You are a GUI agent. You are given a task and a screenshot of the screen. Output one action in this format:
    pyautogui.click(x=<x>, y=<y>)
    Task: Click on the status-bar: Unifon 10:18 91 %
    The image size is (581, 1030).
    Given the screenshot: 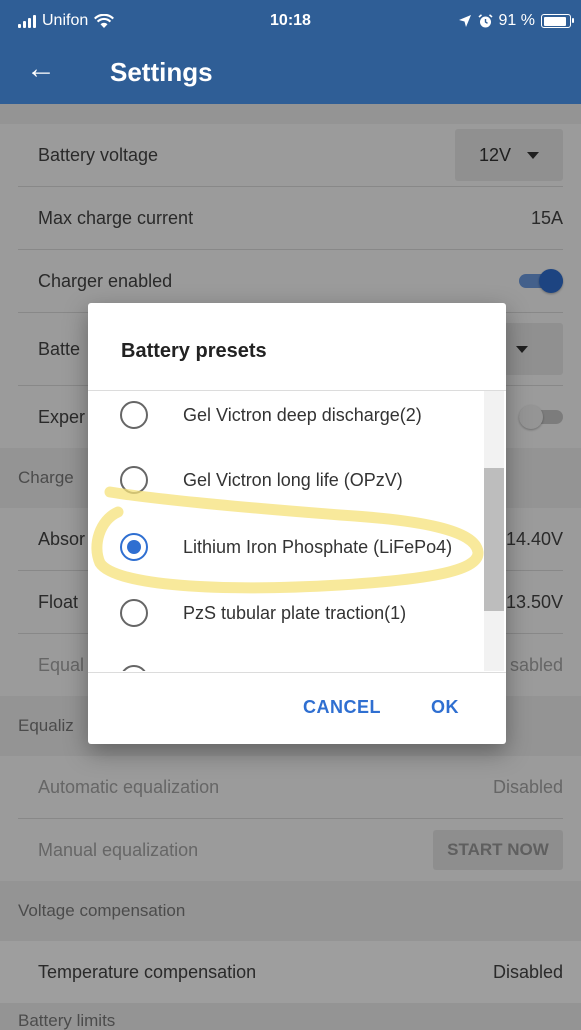 What is the action you would take?
    pyautogui.click(x=290, y=20)
    